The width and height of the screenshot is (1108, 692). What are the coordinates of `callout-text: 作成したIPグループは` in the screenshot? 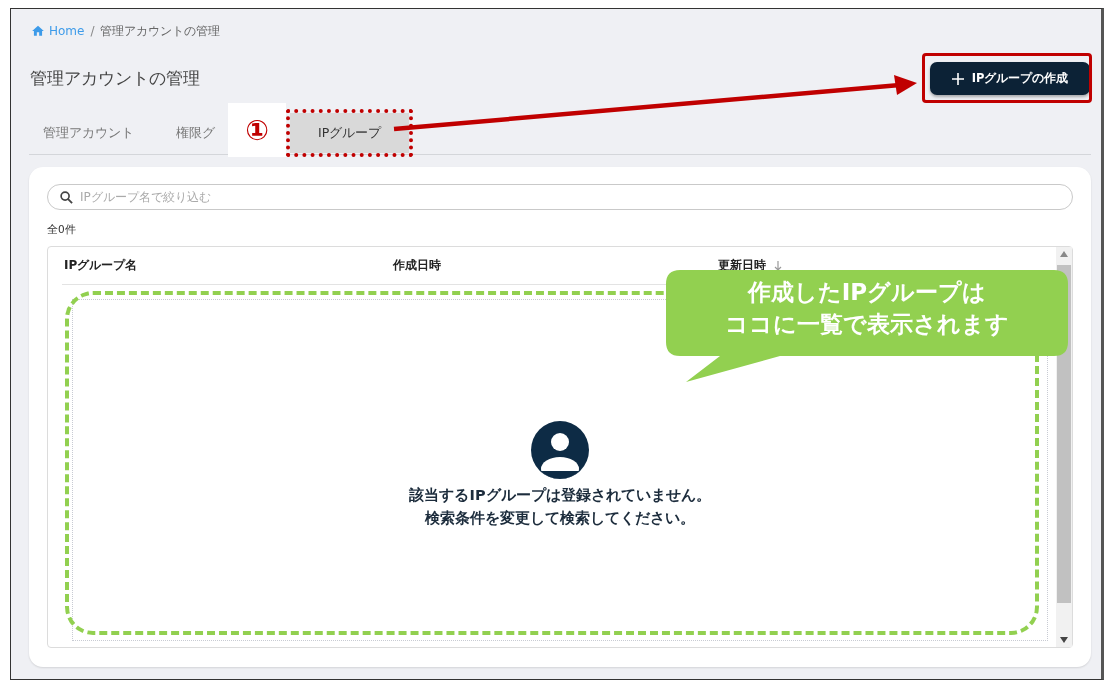 It's located at (867, 292).